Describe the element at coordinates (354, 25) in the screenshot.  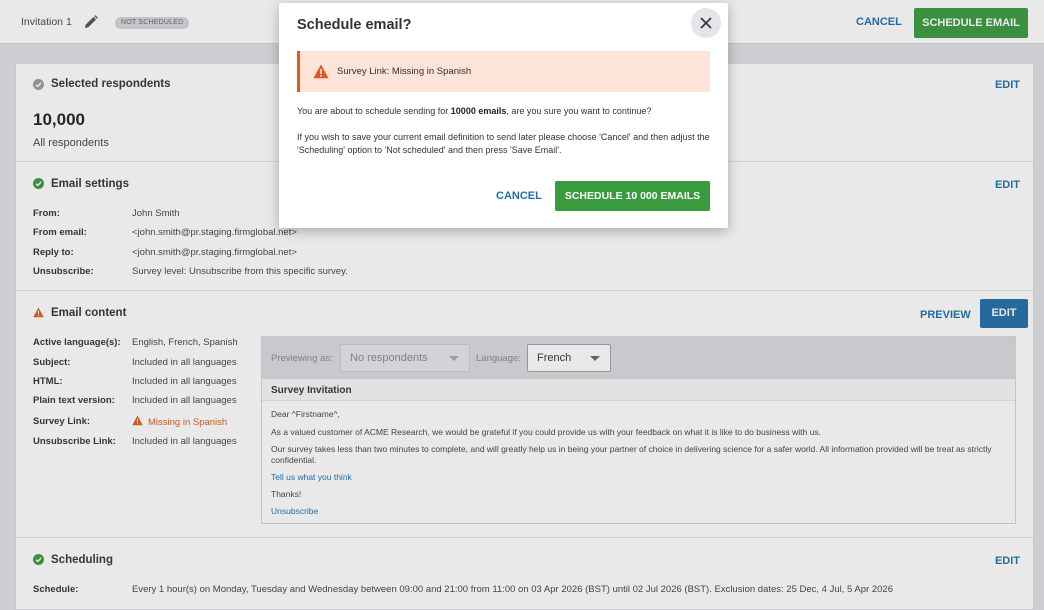
I see `dialog-title: Schedule email?` at that location.